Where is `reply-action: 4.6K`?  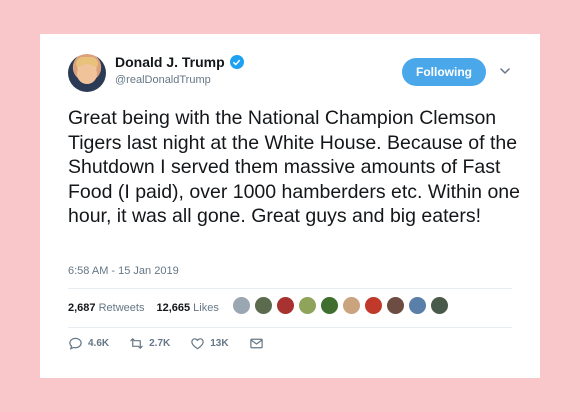
reply-action: 4.6K is located at coordinates (88, 343).